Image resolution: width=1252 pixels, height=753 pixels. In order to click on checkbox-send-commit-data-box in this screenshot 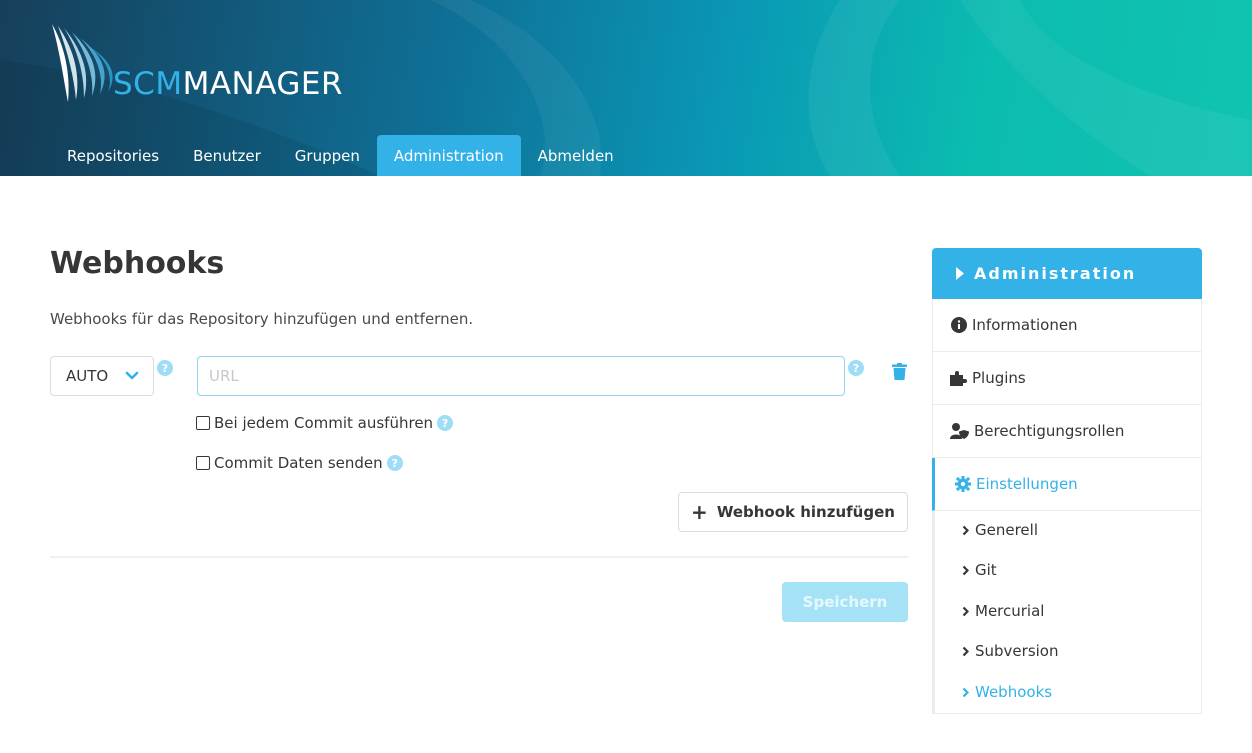, I will do `click(203, 463)`.